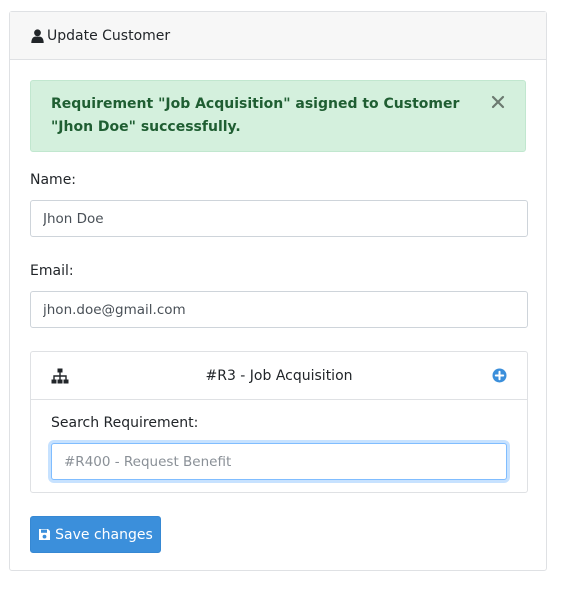 This screenshot has height=591, width=562. I want to click on name-label: Name:, so click(53, 180).